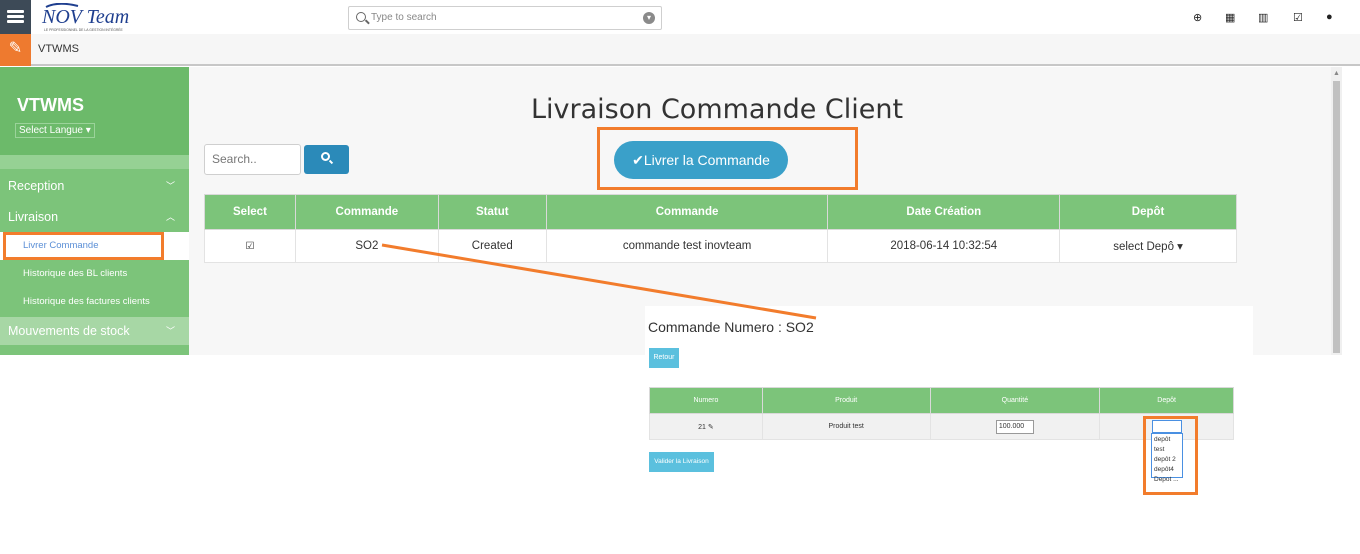  What do you see at coordinates (599, 281) in the screenshot?
I see `annotation-arrow` at bounding box center [599, 281].